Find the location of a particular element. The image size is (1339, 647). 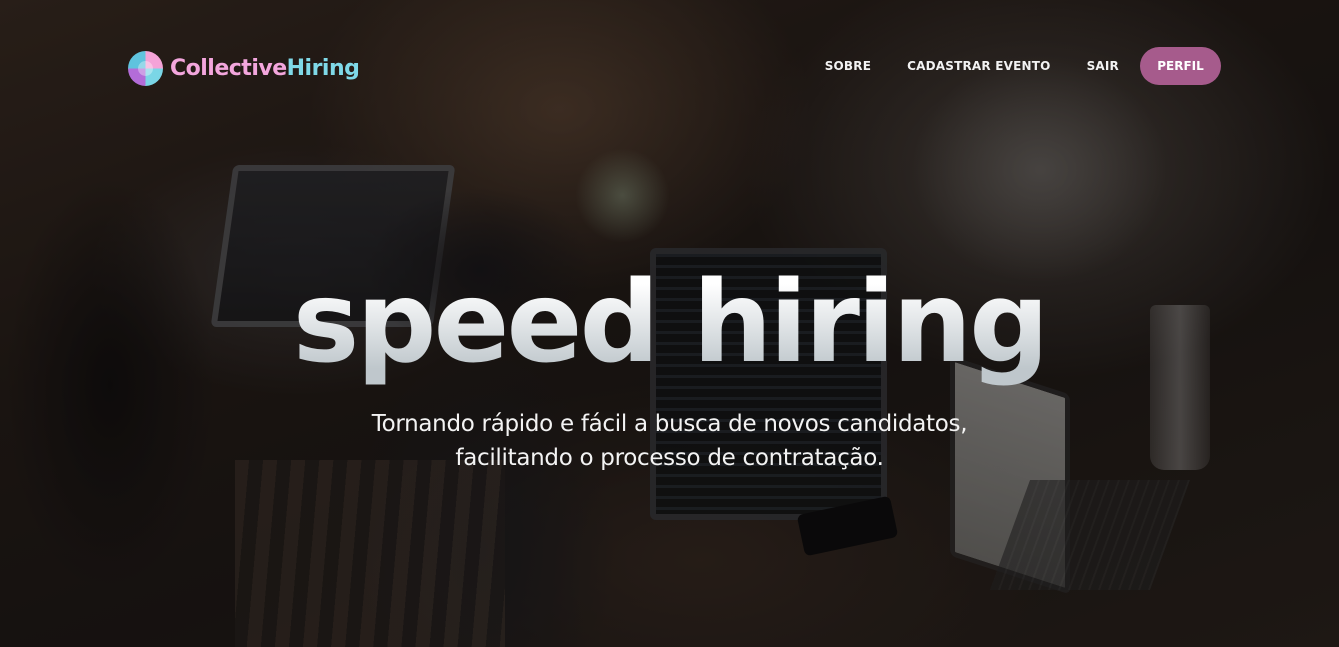

brand-link: CollectiveHiring is located at coordinates (244, 68).